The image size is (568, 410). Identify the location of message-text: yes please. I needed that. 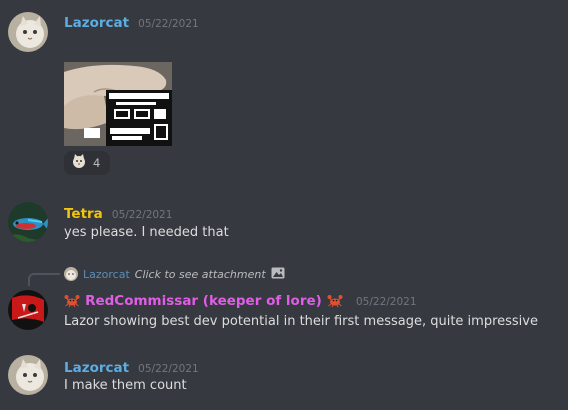
(146, 232).